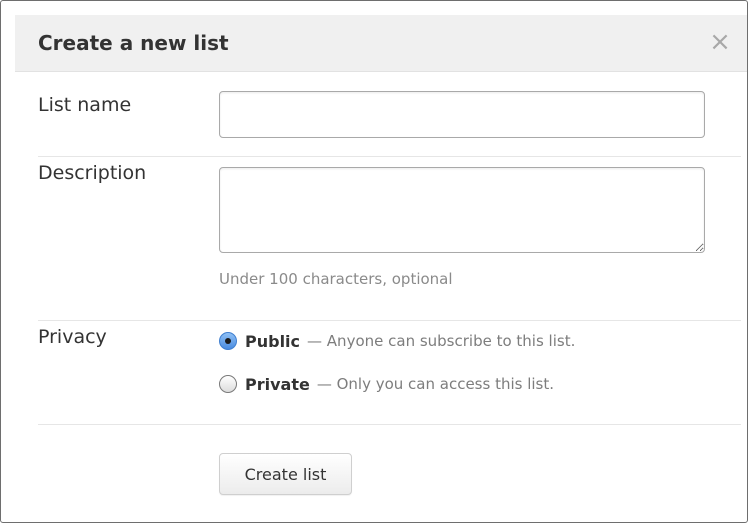 This screenshot has width=750, height=528. What do you see at coordinates (277, 384) in the screenshot?
I see `private-option-label: Private` at bounding box center [277, 384].